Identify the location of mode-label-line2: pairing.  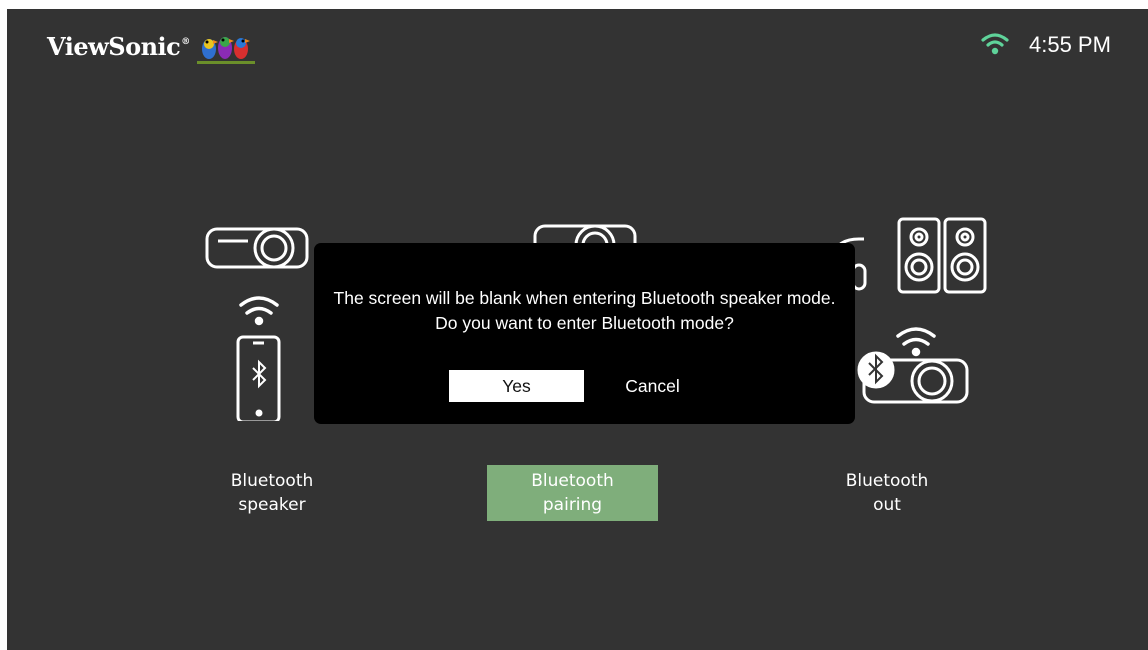
(572, 505).